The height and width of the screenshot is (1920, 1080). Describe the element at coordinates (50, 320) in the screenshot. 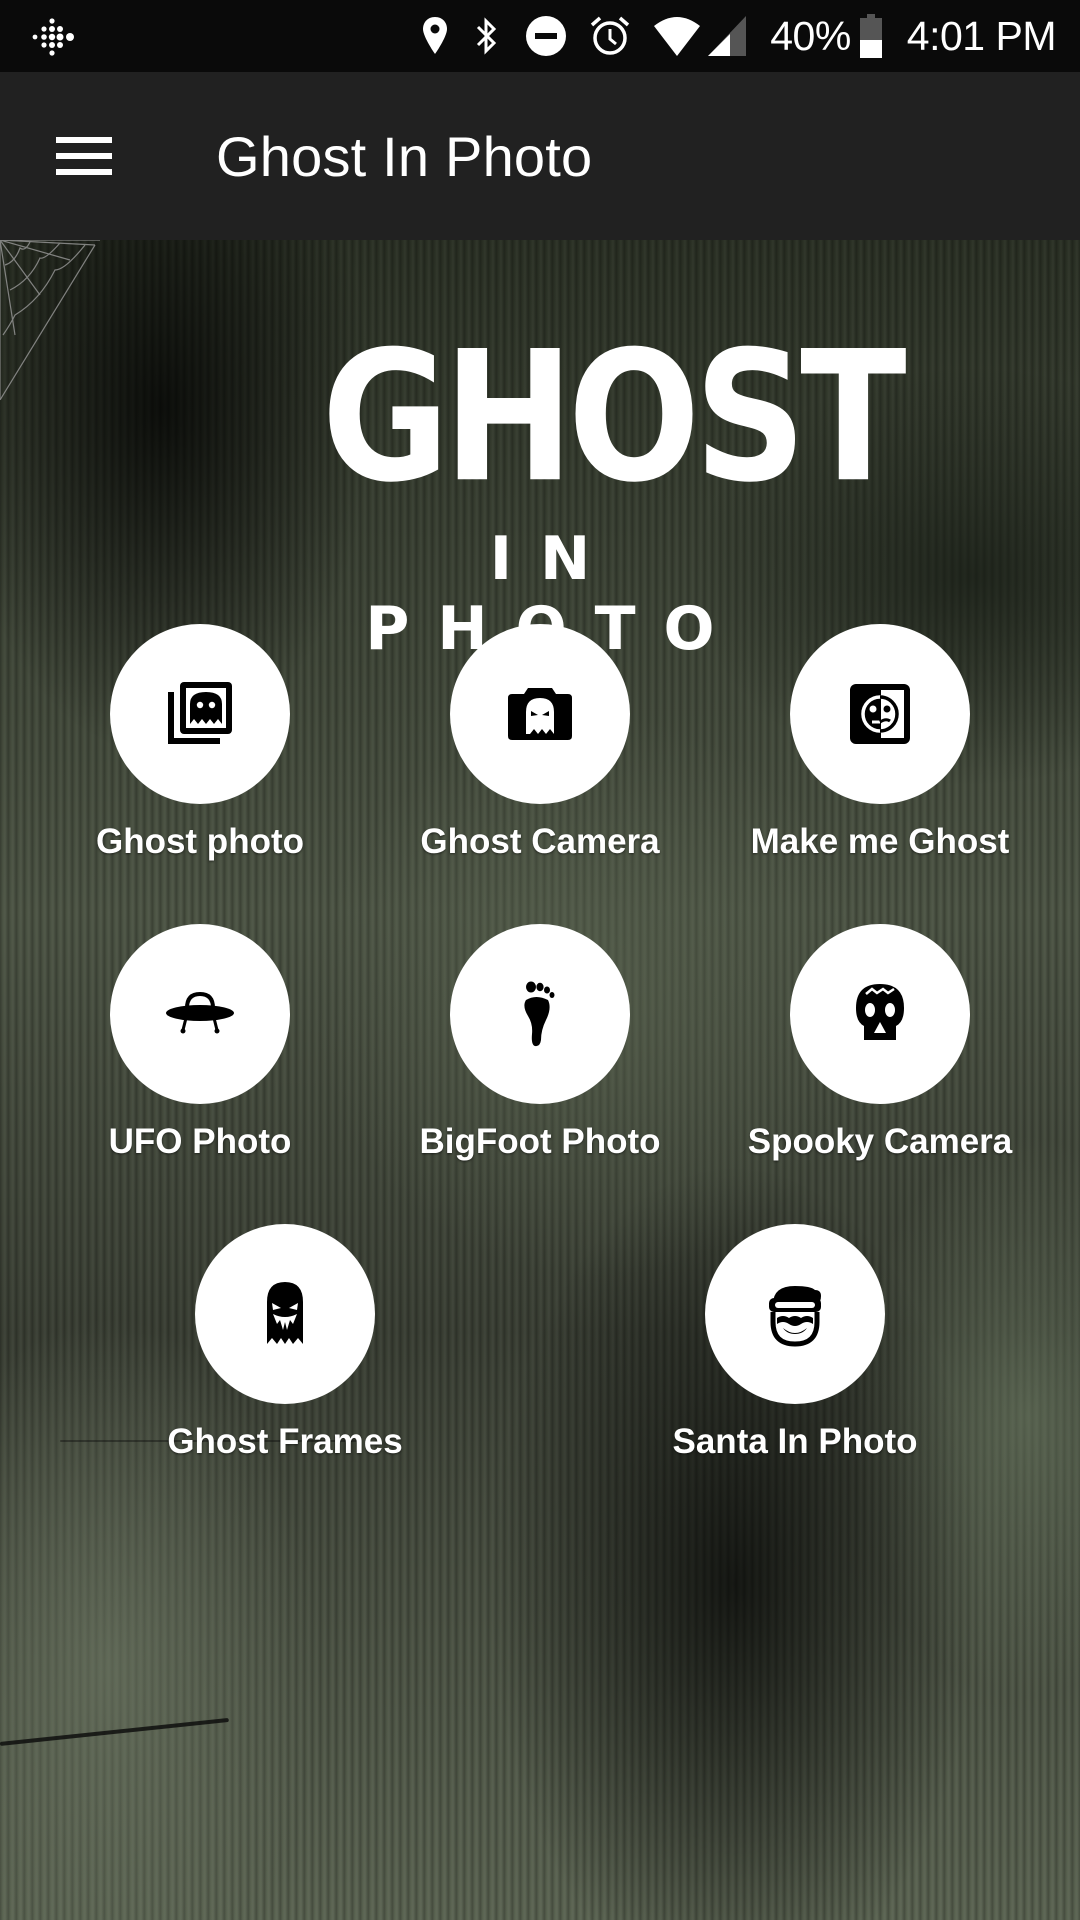

I see `cobweb-decoration` at that location.